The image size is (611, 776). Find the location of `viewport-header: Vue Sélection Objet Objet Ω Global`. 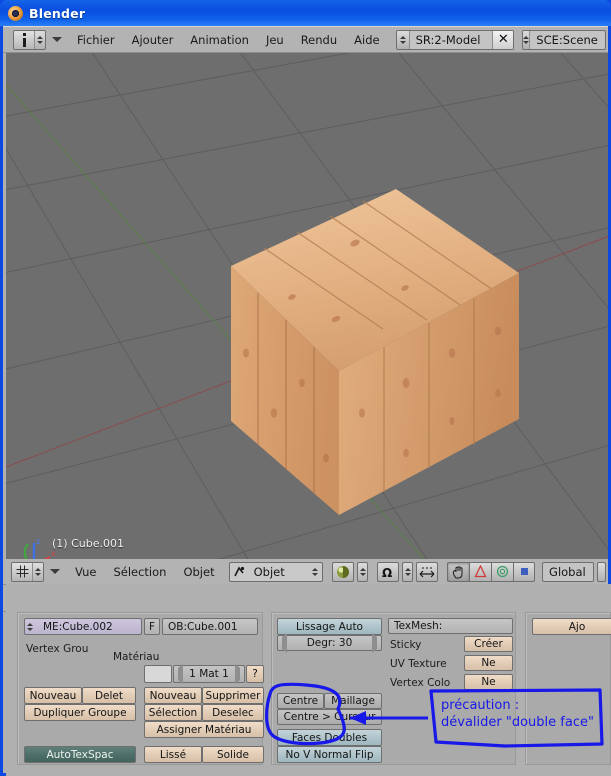

viewport-header: Vue Sélection Objet Objet Ω Global is located at coordinates (305, 572).